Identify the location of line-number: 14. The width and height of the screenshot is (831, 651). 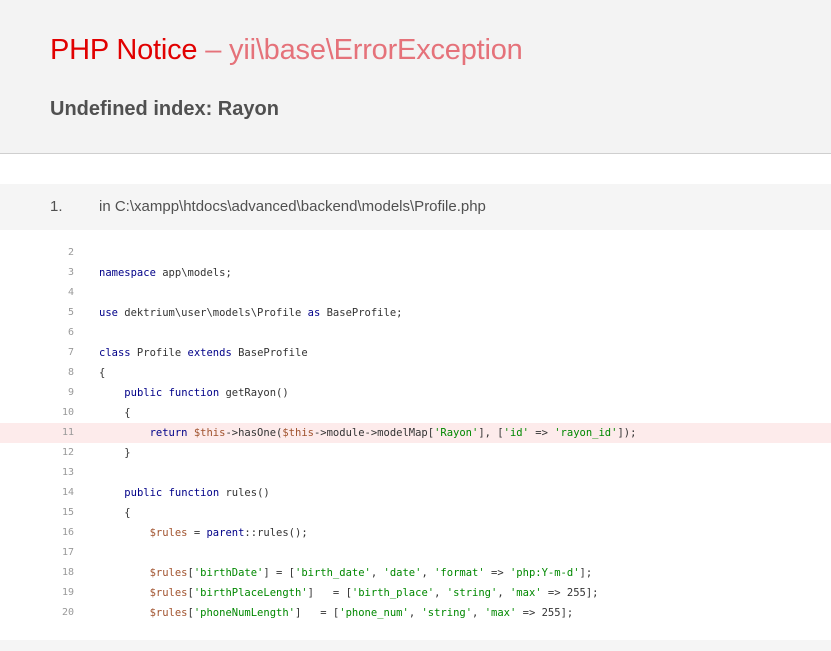
(67, 492).